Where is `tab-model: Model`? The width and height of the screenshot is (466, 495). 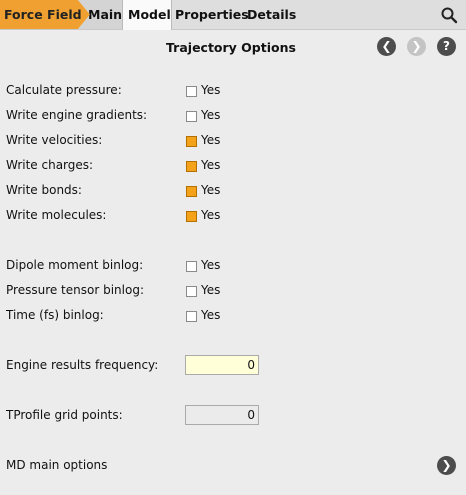
tab-model: Model is located at coordinates (147, 15).